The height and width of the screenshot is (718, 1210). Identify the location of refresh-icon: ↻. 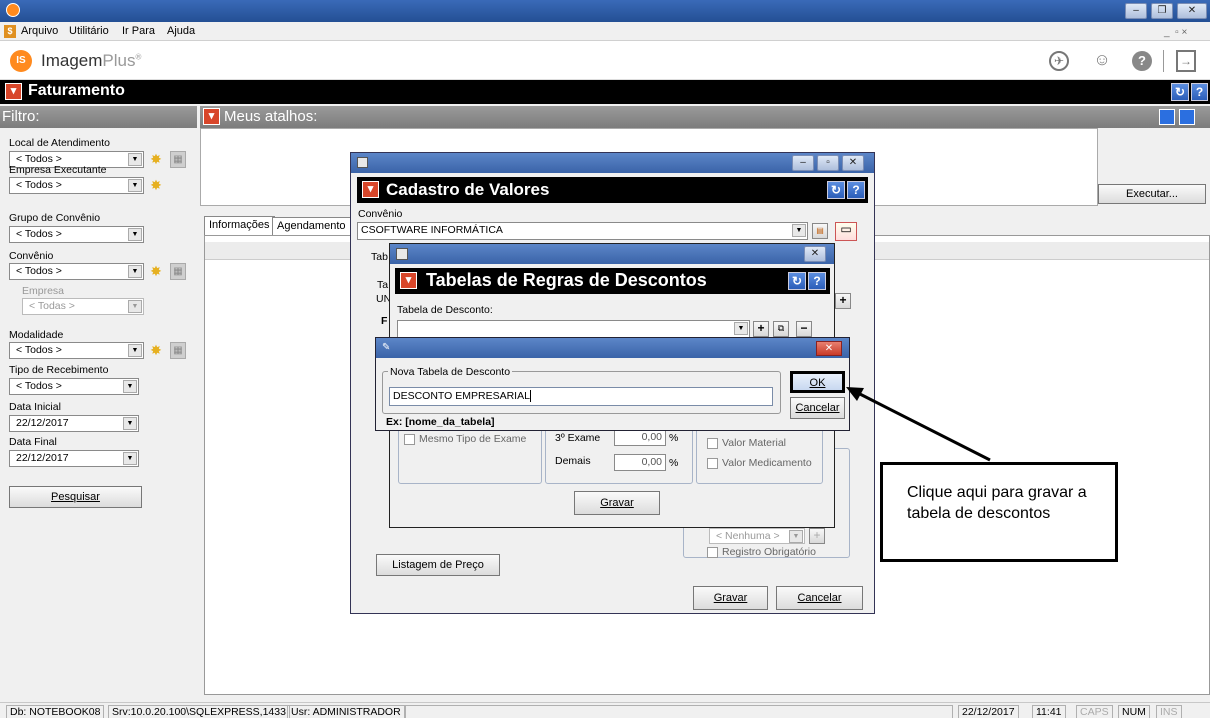
(1180, 92).